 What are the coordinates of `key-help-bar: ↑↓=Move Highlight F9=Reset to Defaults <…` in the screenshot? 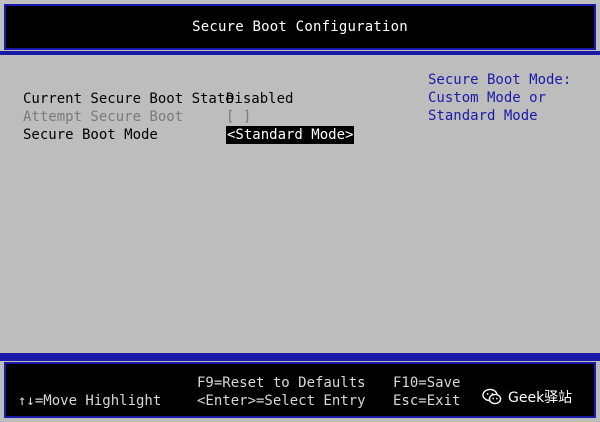 It's located at (300, 390).